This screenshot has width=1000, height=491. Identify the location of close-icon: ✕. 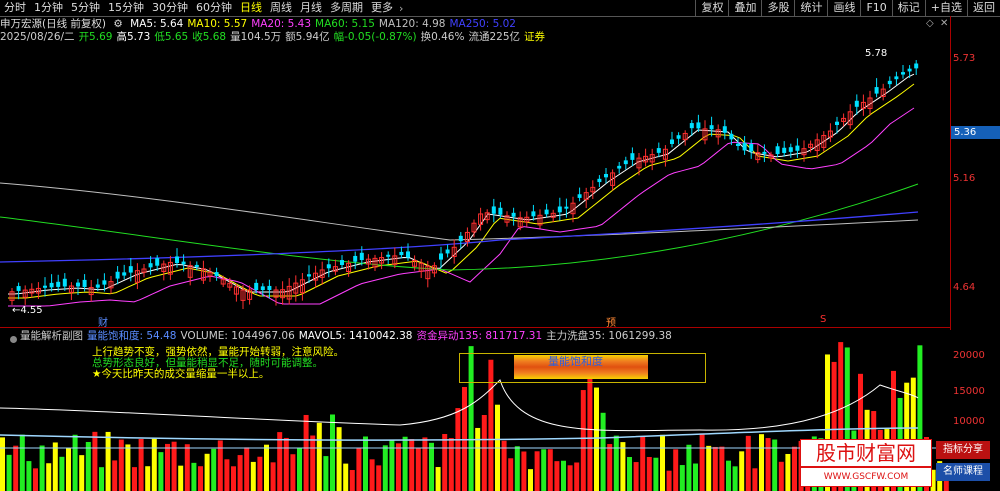
(944, 23).